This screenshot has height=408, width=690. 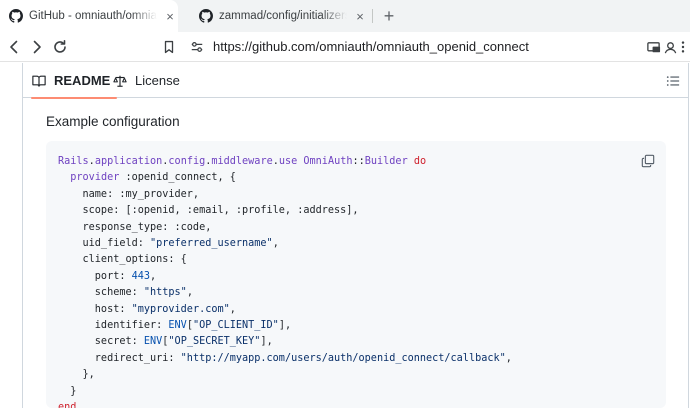 I want to click on code-token: name: :my_provider,, so click(x=129, y=194).